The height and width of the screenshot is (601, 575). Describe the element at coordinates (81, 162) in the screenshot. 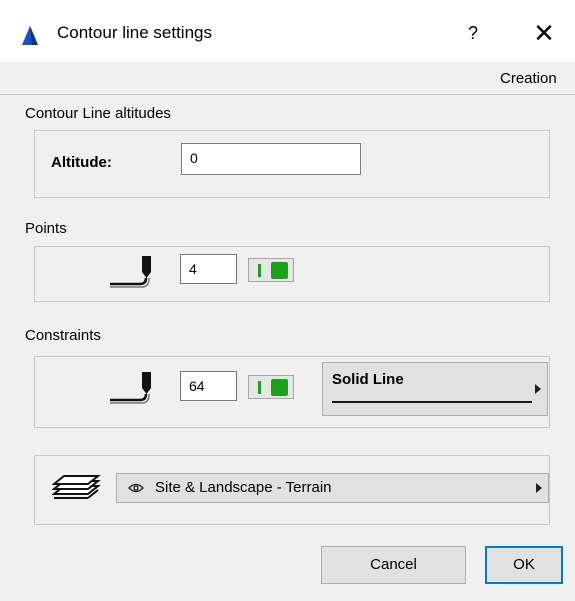

I see `altitude-label: Altitude:` at that location.